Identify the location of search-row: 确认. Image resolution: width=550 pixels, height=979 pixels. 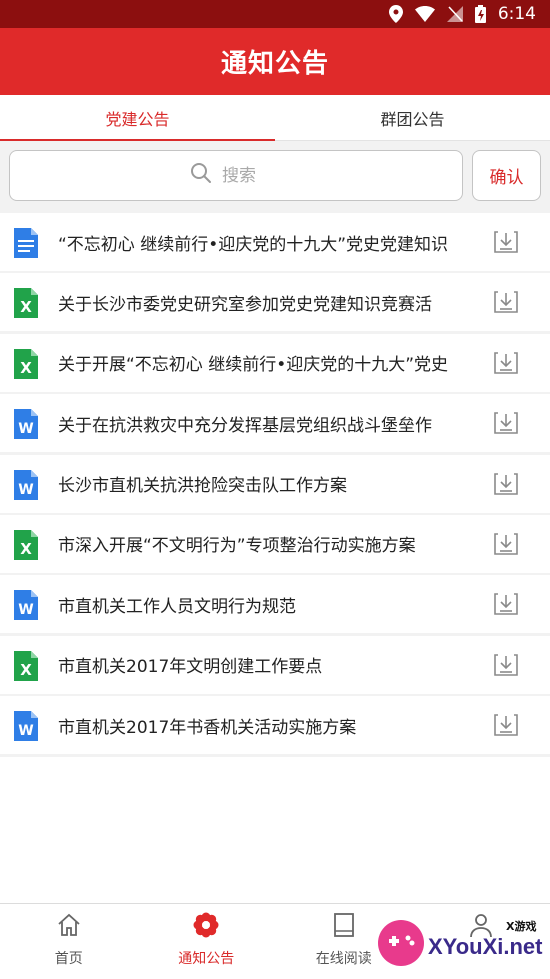
(275, 177).